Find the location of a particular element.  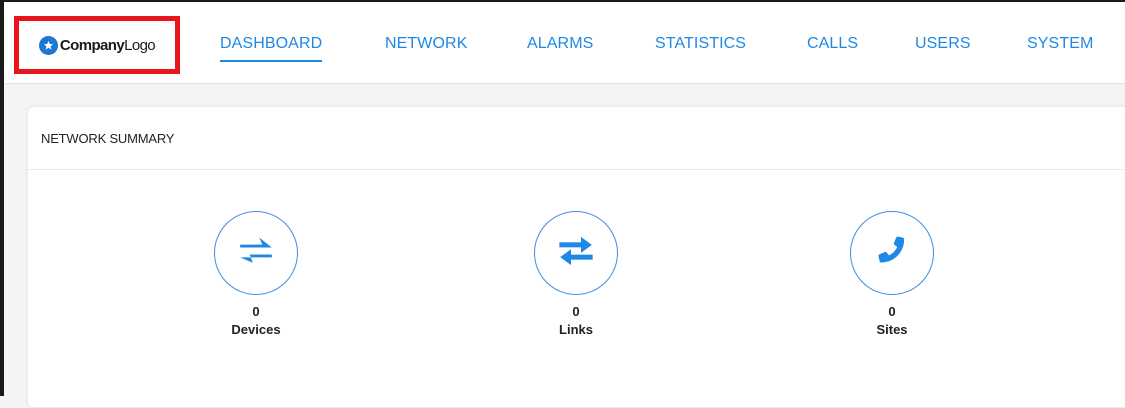

arrows-exchange-icon is located at coordinates (576, 253).